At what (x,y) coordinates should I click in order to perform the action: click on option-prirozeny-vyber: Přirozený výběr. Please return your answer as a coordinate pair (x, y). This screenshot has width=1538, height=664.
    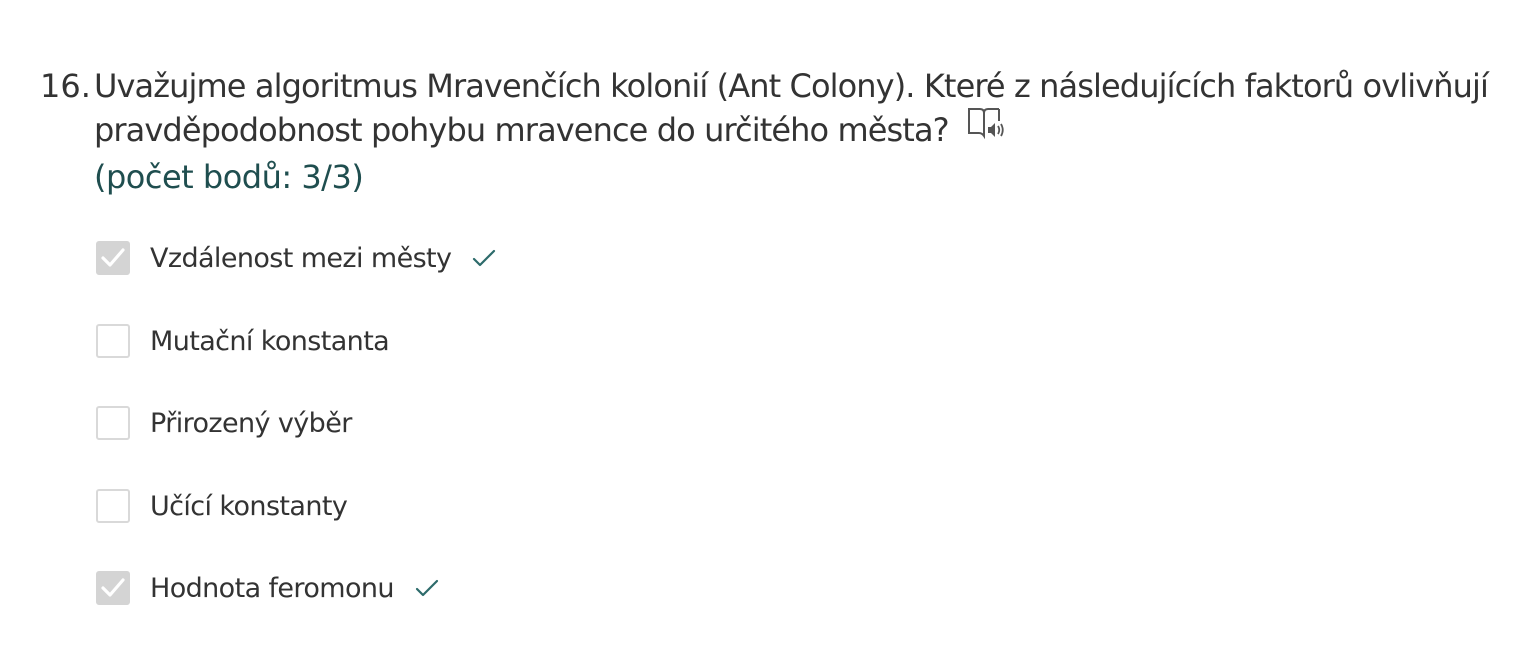
    Looking at the image, I should click on (224, 423).